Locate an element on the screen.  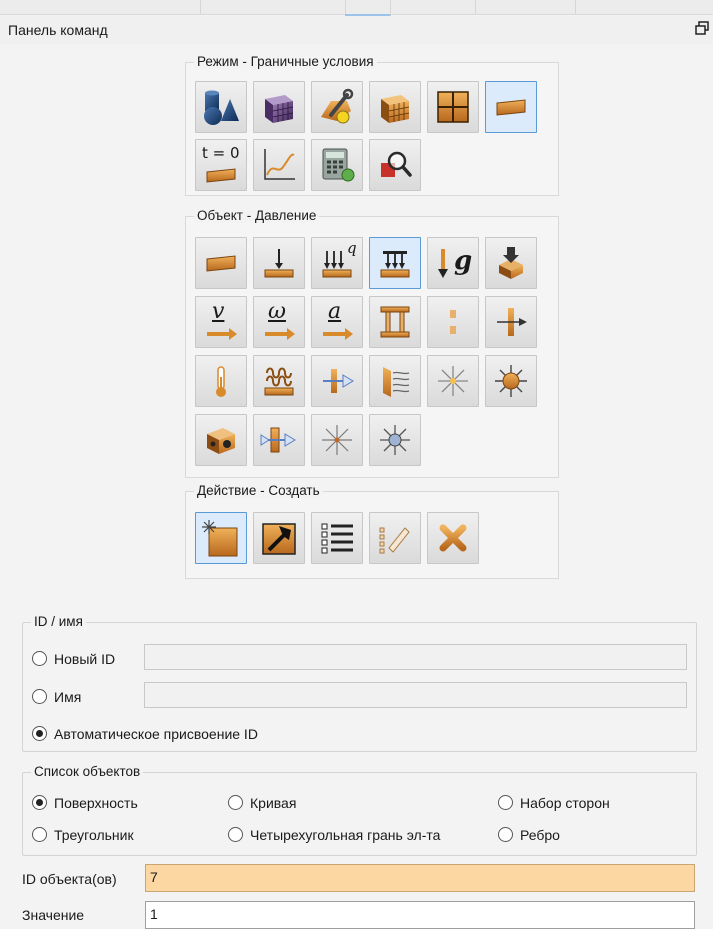
name-radio-dot is located at coordinates (39, 696).